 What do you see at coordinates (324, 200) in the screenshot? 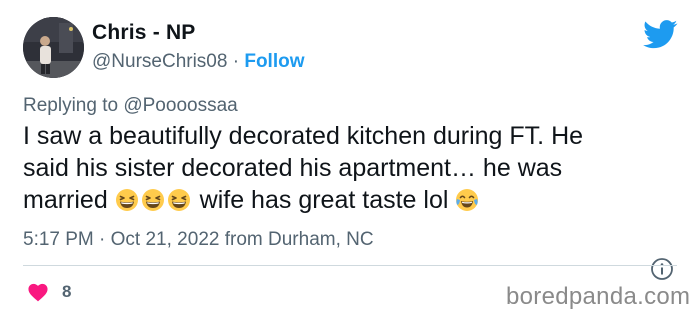
I see `tweet-line-3-mid: wife has great taste lol` at bounding box center [324, 200].